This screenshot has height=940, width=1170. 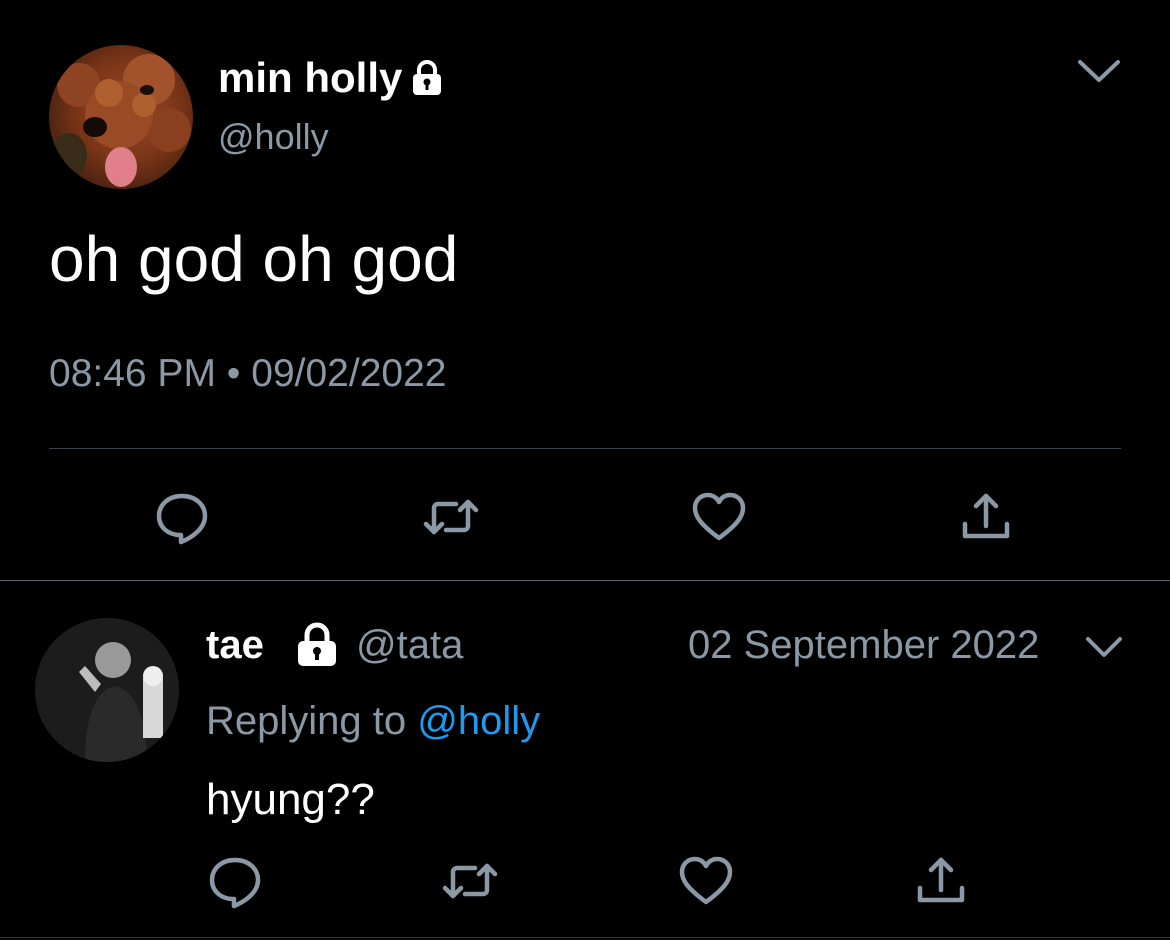 I want to click on main-tweet-handle: @holly, so click(x=273, y=137).